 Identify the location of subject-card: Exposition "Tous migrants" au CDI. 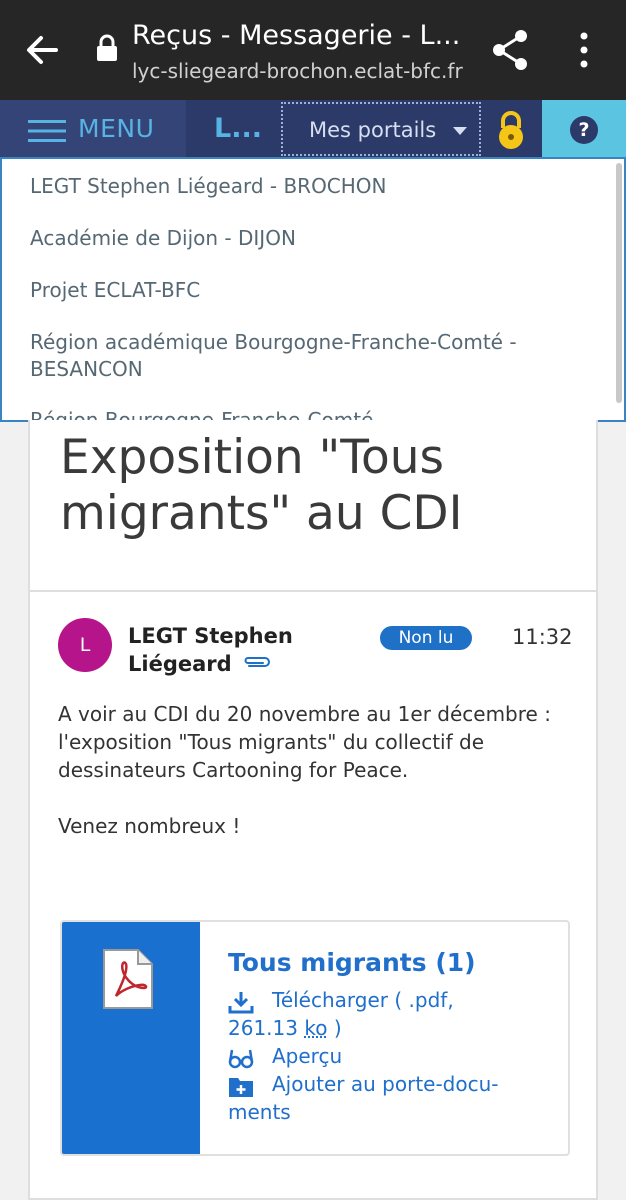
(313, 506).